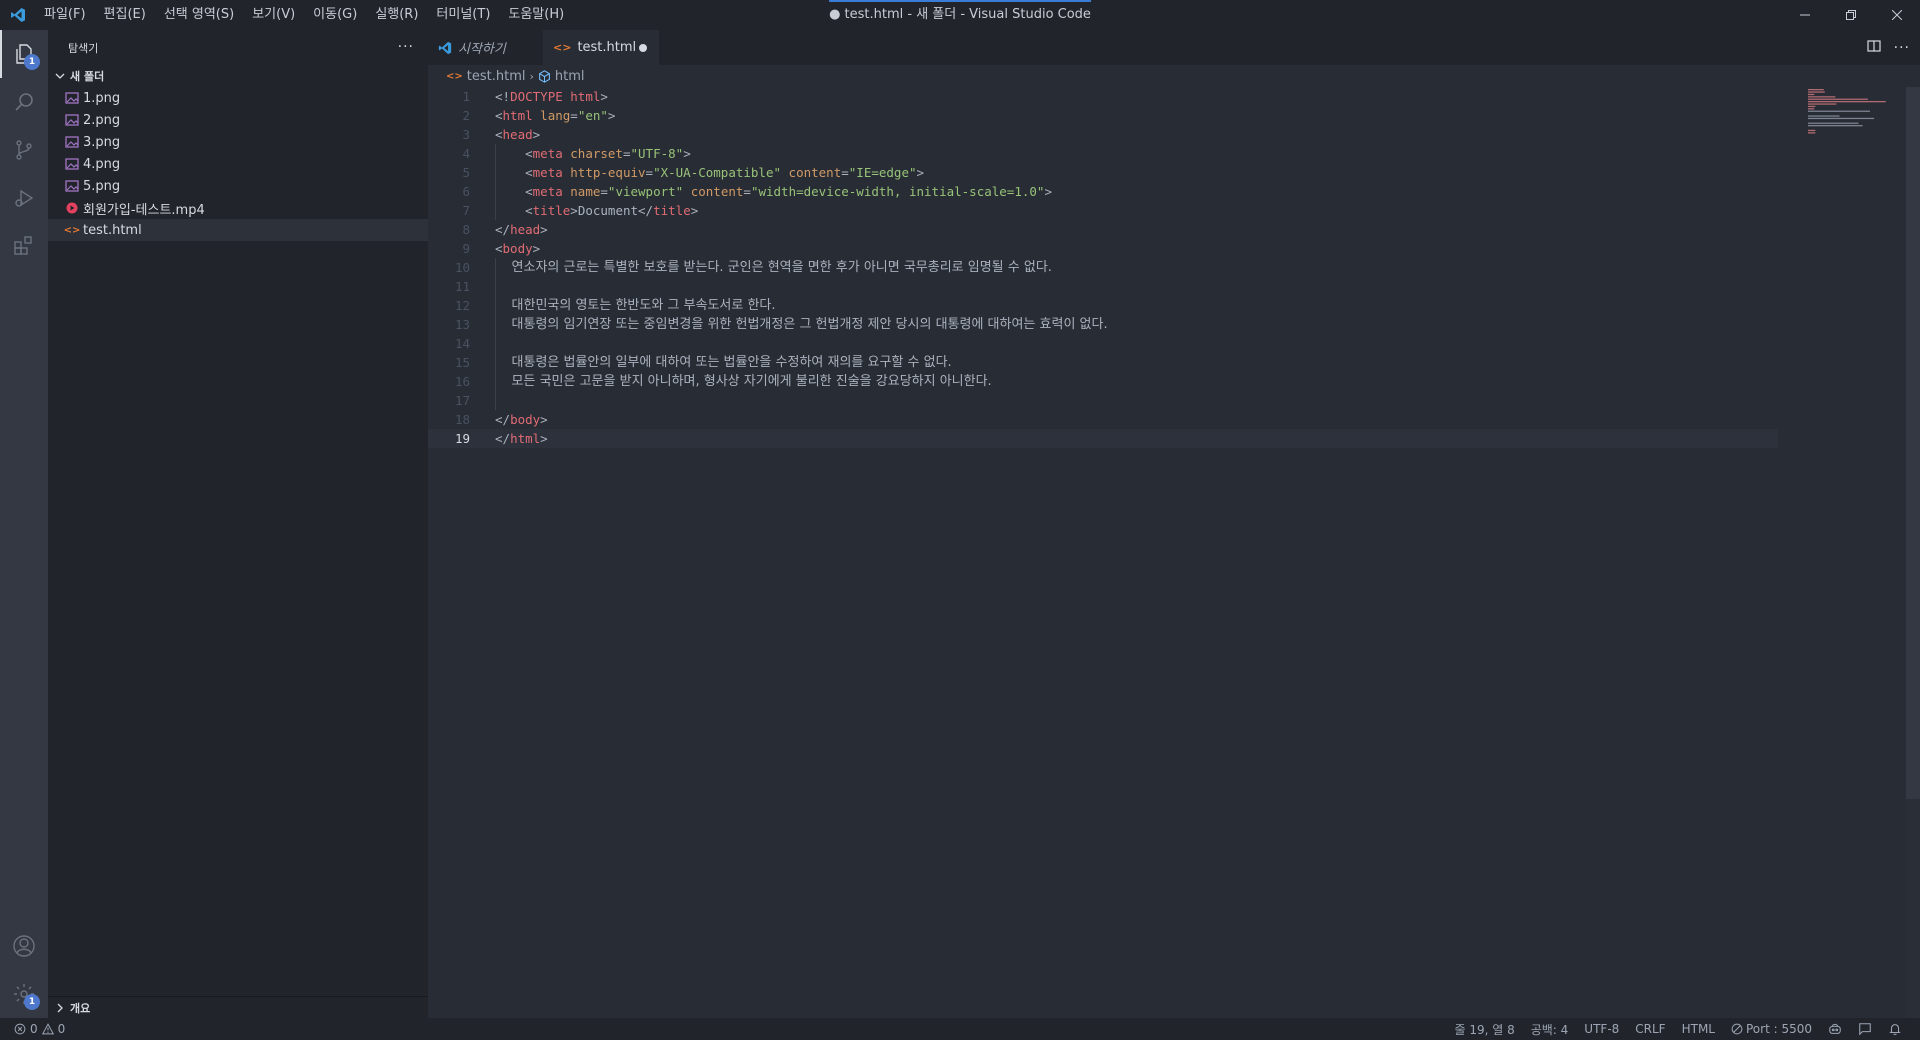 This screenshot has width=1920, height=1040. I want to click on menu-item: 파일(F), so click(65, 15).